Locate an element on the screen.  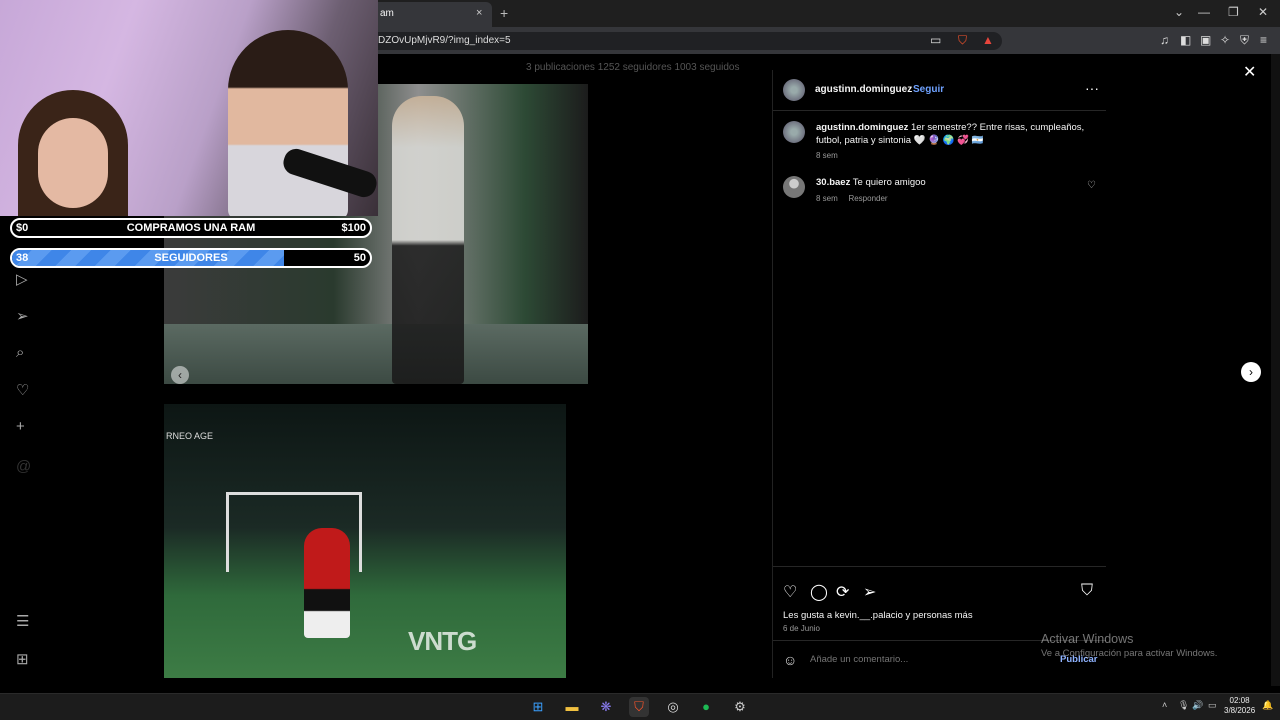
followers-goal-bar: 38 SEGUIDORES 50 is located at coordinates (191, 258).